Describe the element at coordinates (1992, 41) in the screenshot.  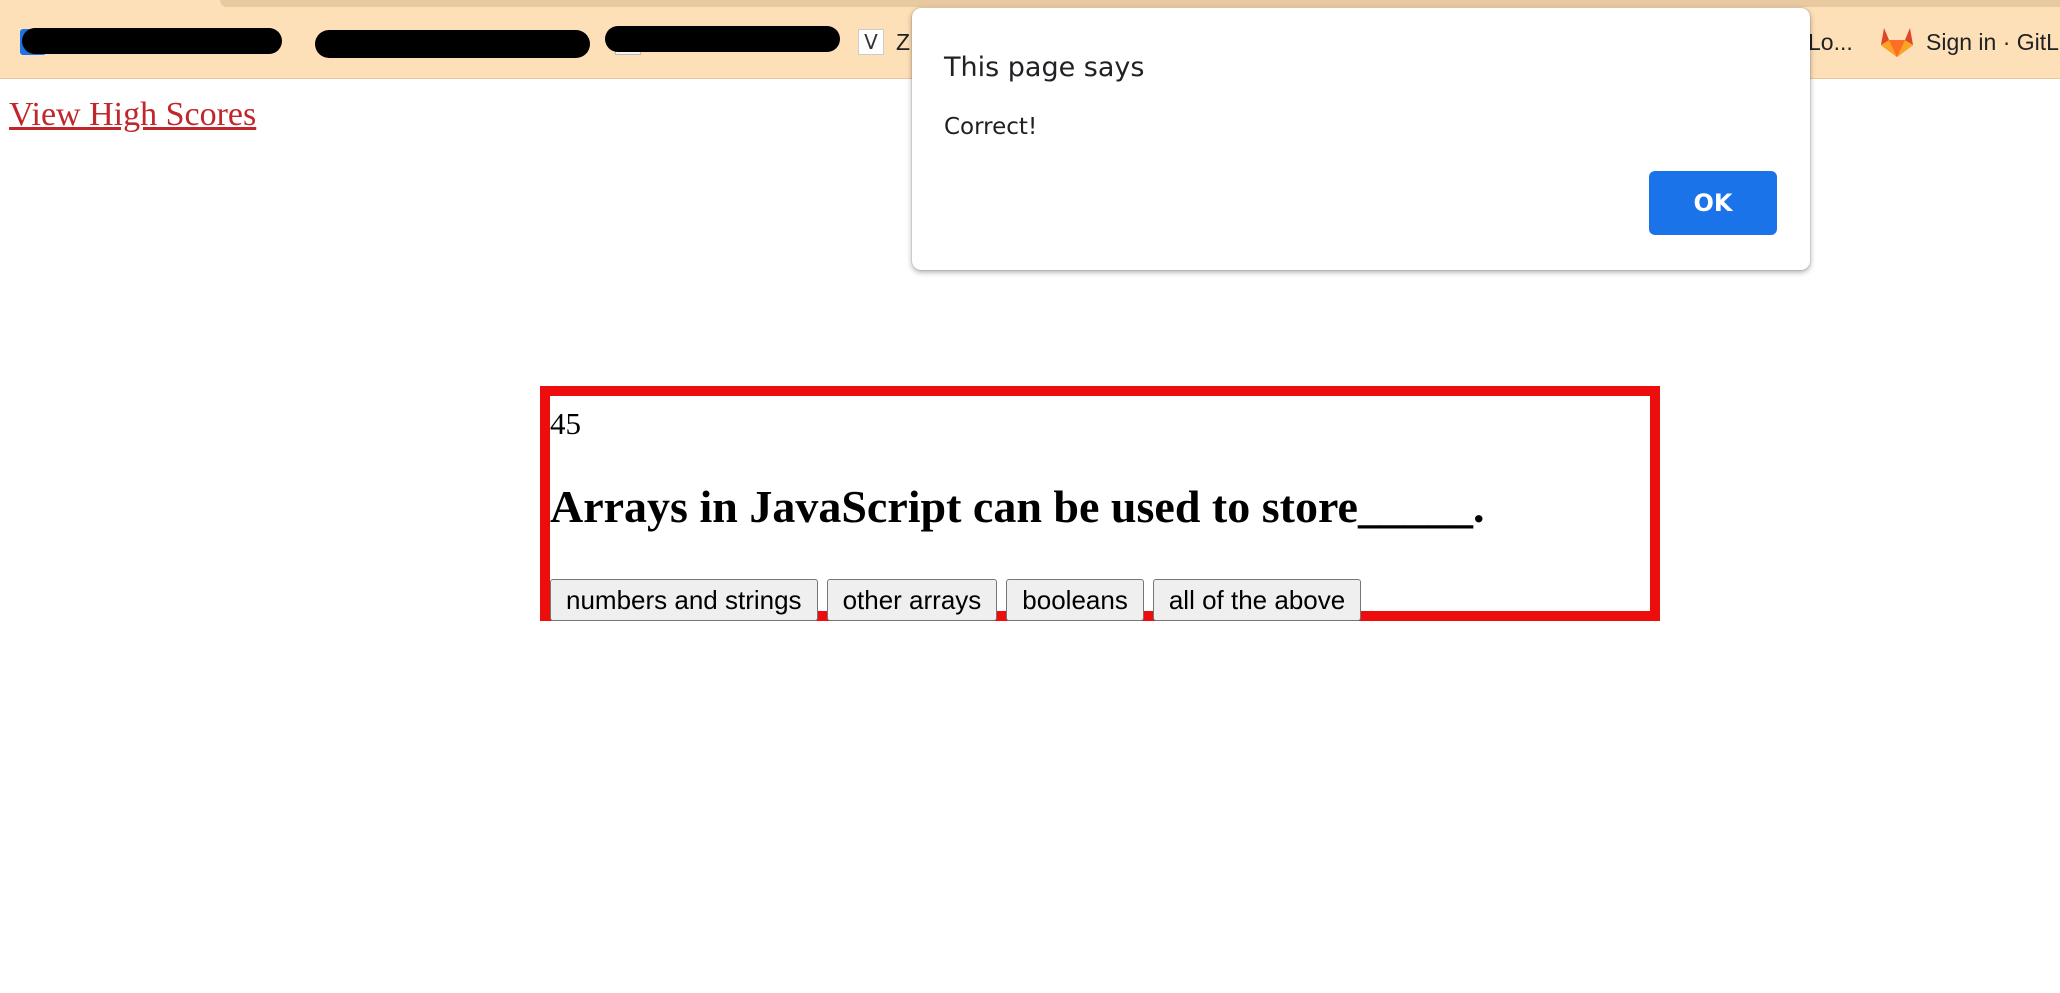
I see `bookmark-label: Sign in · GitL` at that location.